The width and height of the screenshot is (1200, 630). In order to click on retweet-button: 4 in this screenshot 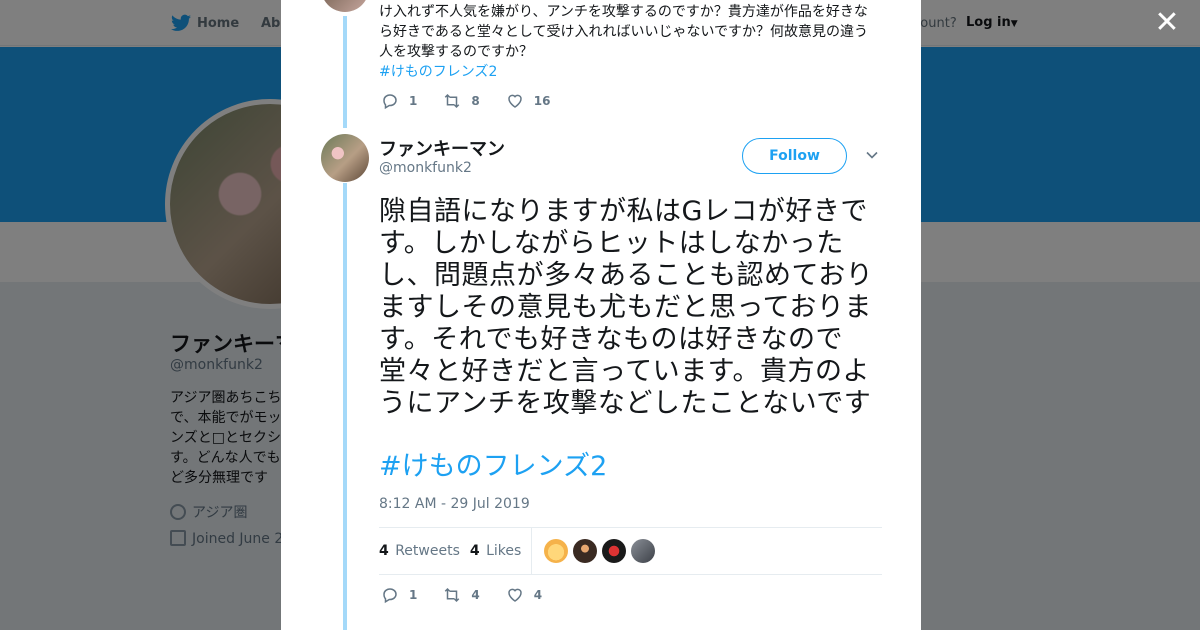, I will do `click(461, 595)`.